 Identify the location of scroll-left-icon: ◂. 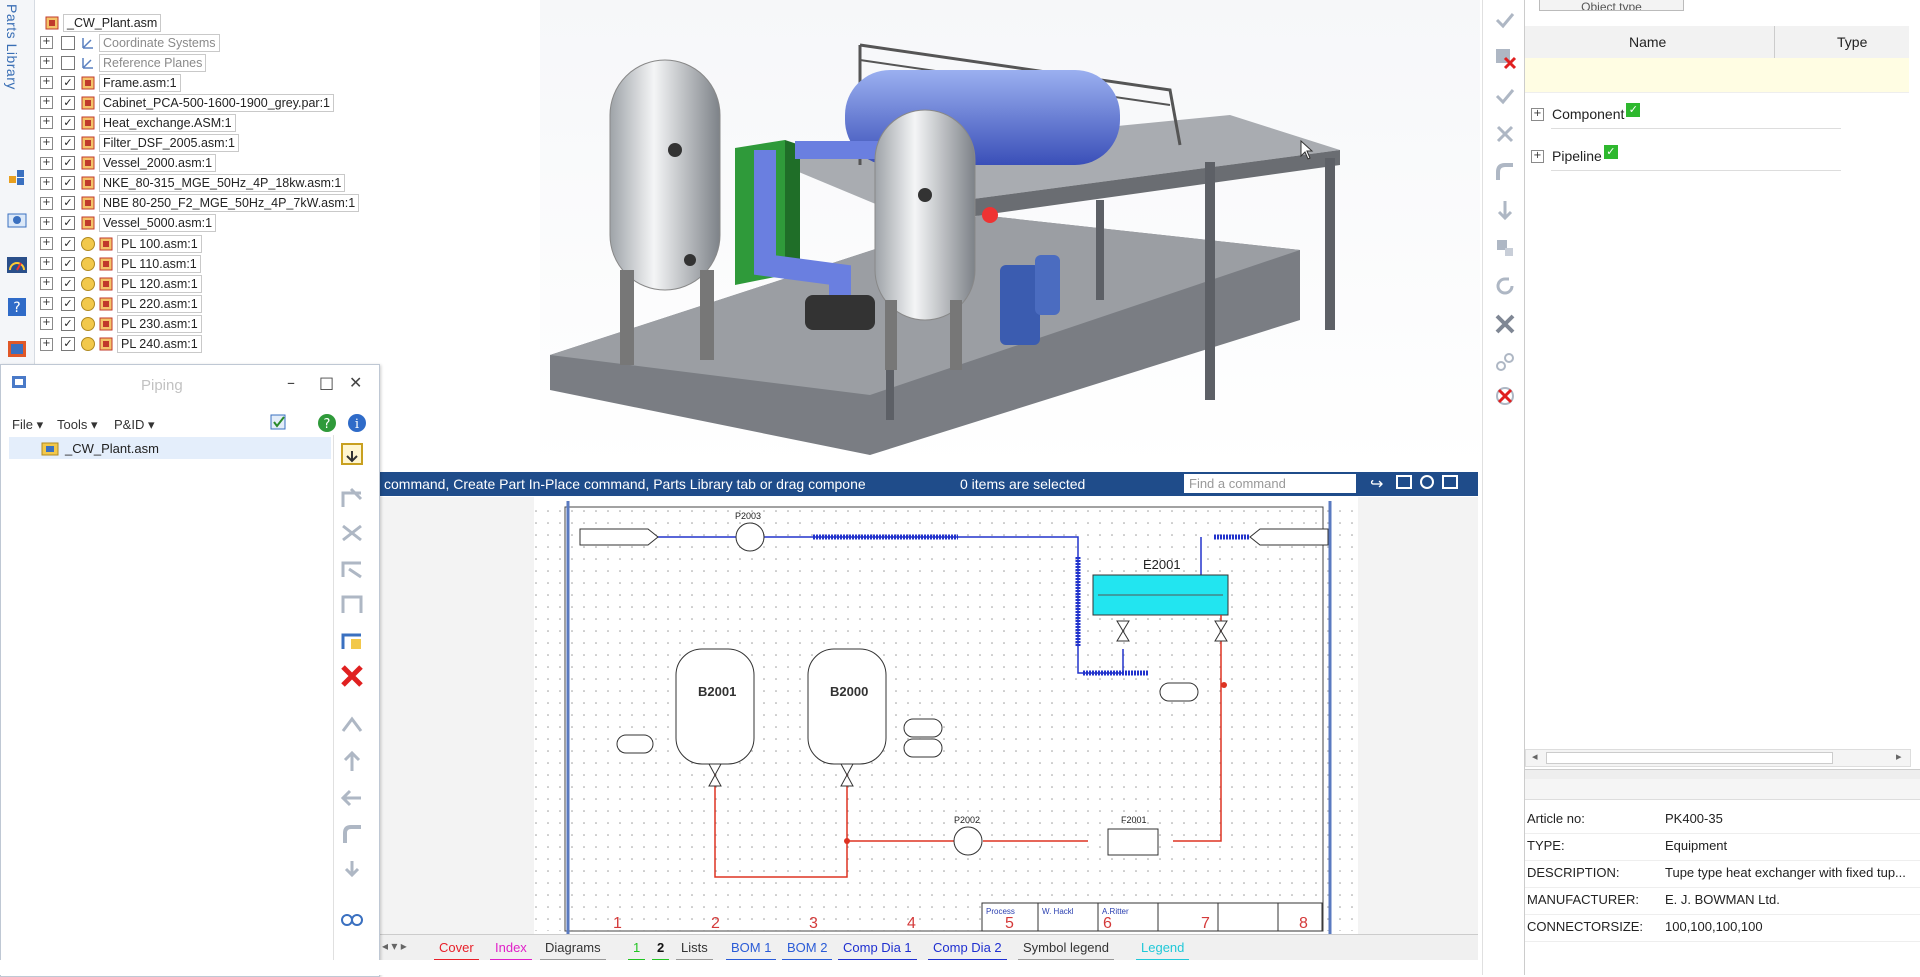
(1535, 756).